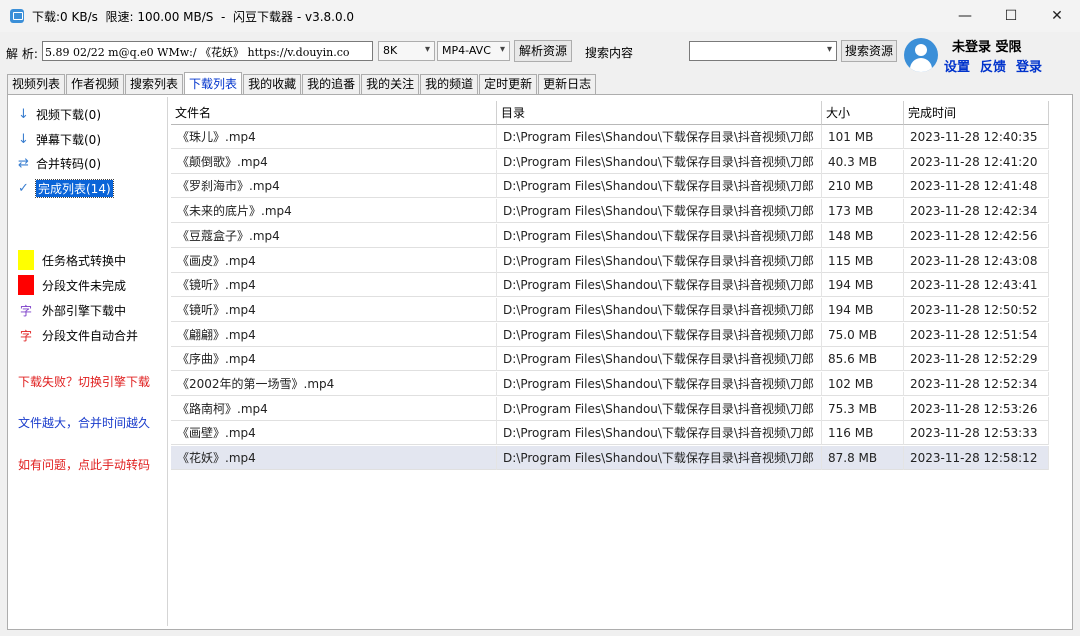 This screenshot has height=636, width=1080. What do you see at coordinates (1029, 67) in the screenshot?
I see `login-link: 登录` at bounding box center [1029, 67].